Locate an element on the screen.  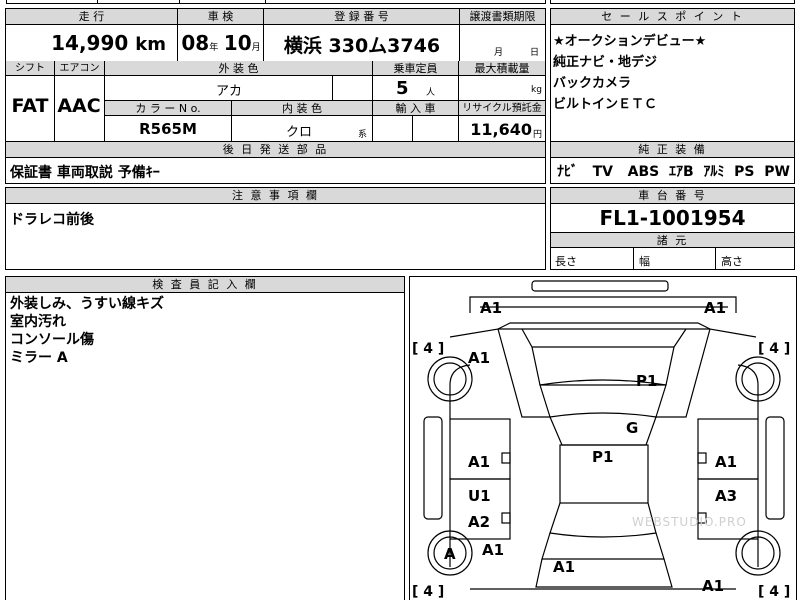
interior-color-label: 内 装 色 is located at coordinates (302, 108).